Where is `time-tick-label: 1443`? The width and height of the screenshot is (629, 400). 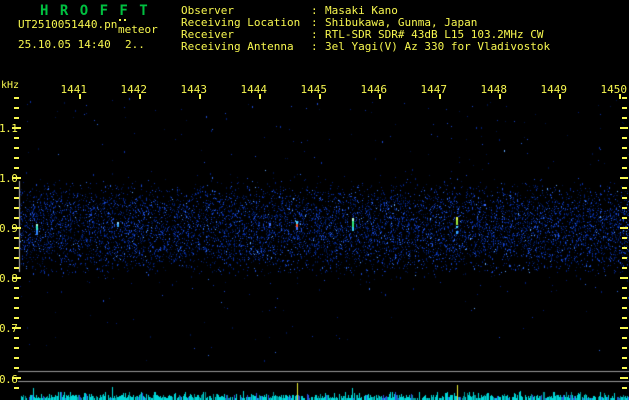
time-tick-label: 1443 is located at coordinates (194, 89).